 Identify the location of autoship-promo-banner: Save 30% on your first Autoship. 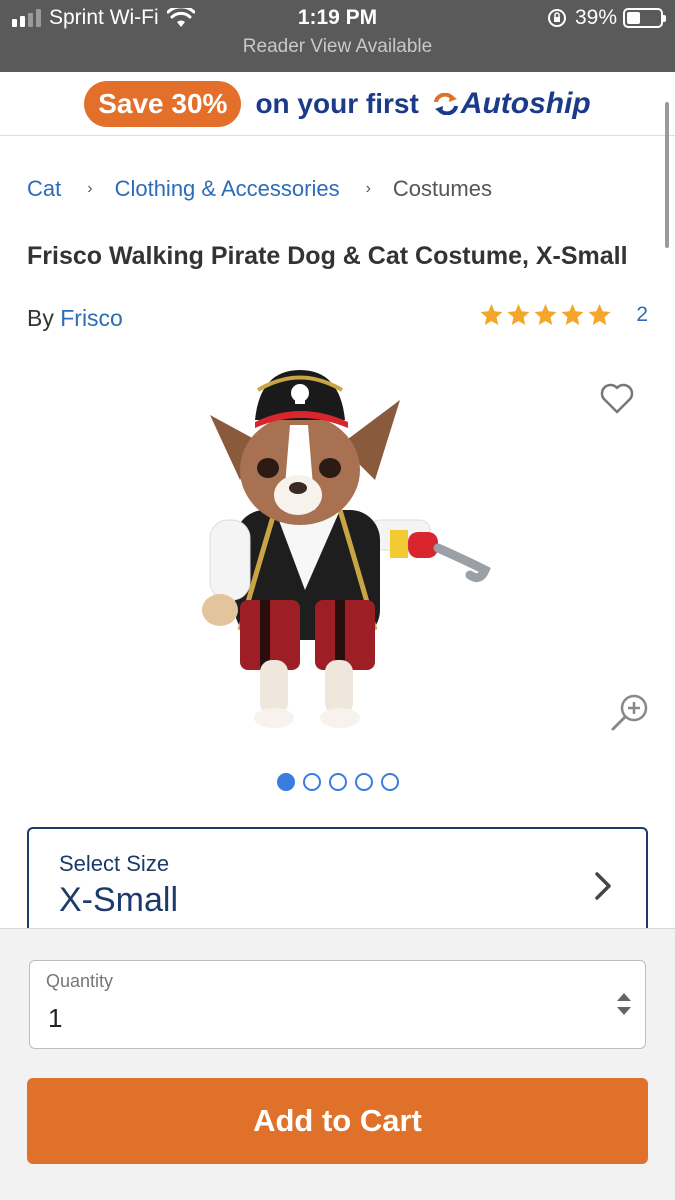
(337, 104).